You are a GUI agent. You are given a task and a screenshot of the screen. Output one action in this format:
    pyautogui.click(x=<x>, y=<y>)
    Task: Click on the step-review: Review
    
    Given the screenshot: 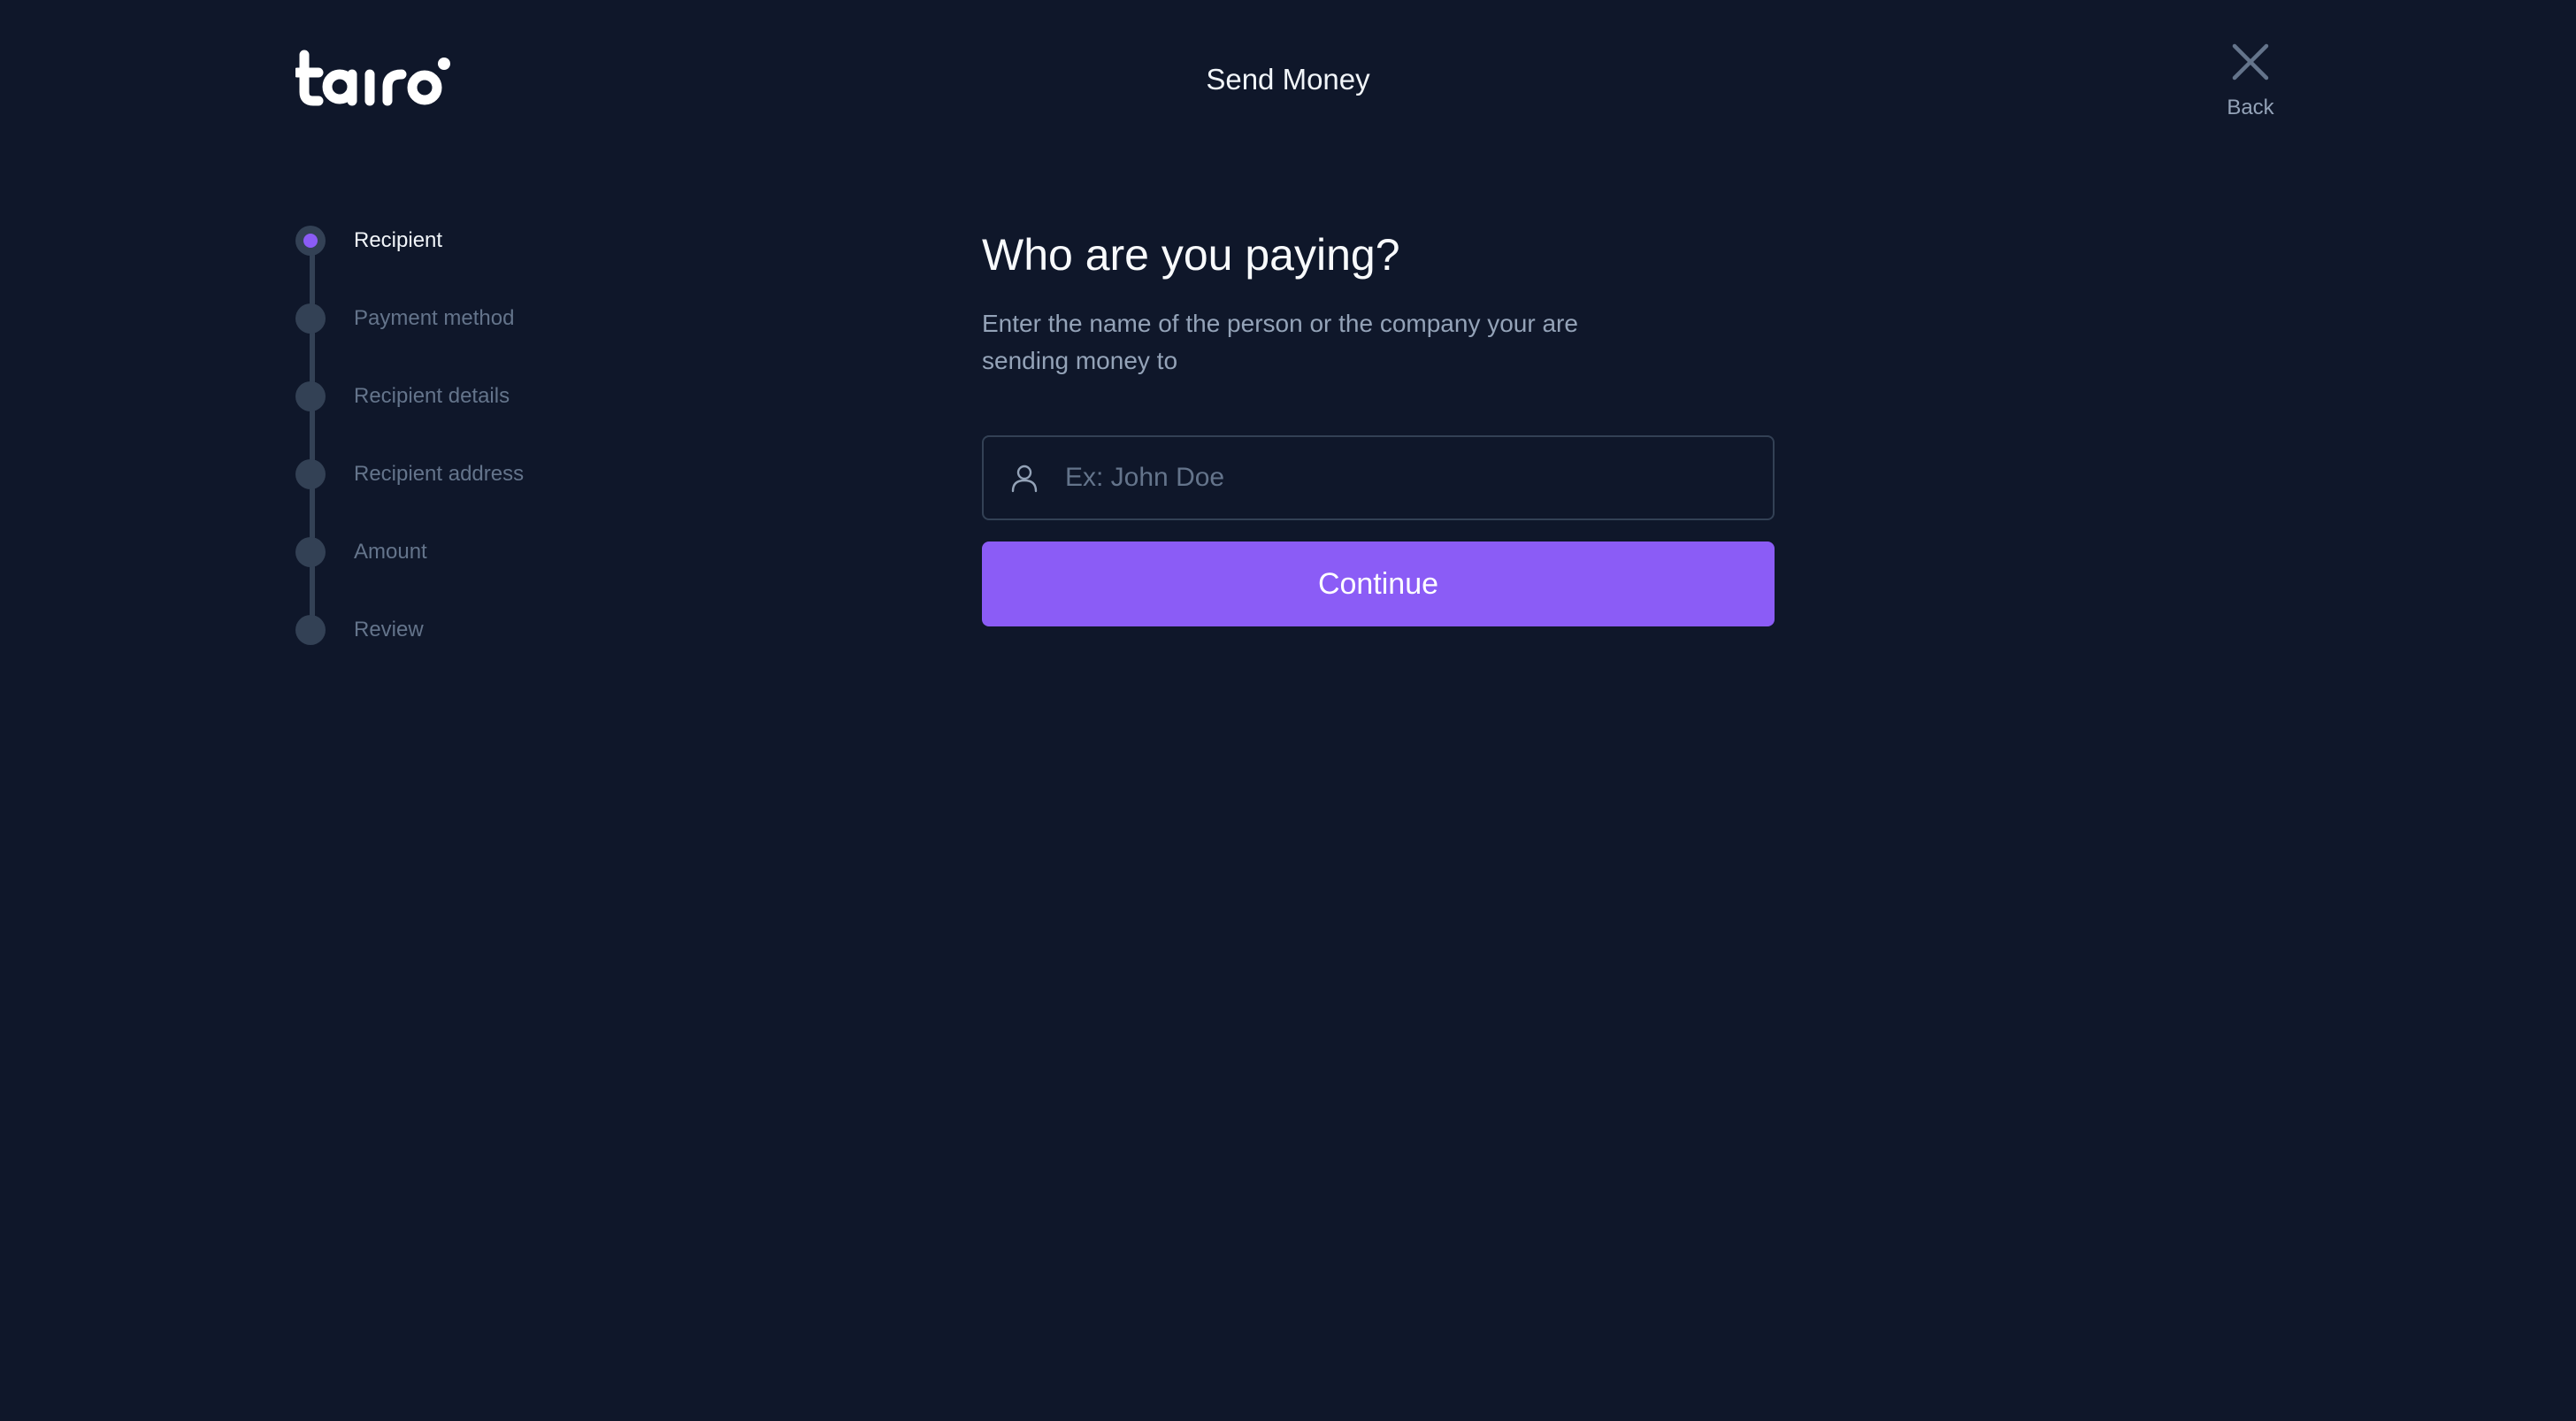 What is the action you would take?
    pyautogui.click(x=359, y=630)
    